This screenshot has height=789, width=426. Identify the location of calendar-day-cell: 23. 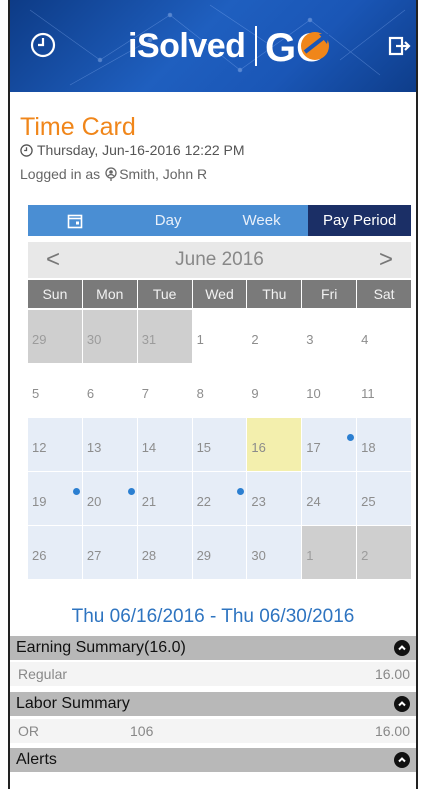
(274, 498).